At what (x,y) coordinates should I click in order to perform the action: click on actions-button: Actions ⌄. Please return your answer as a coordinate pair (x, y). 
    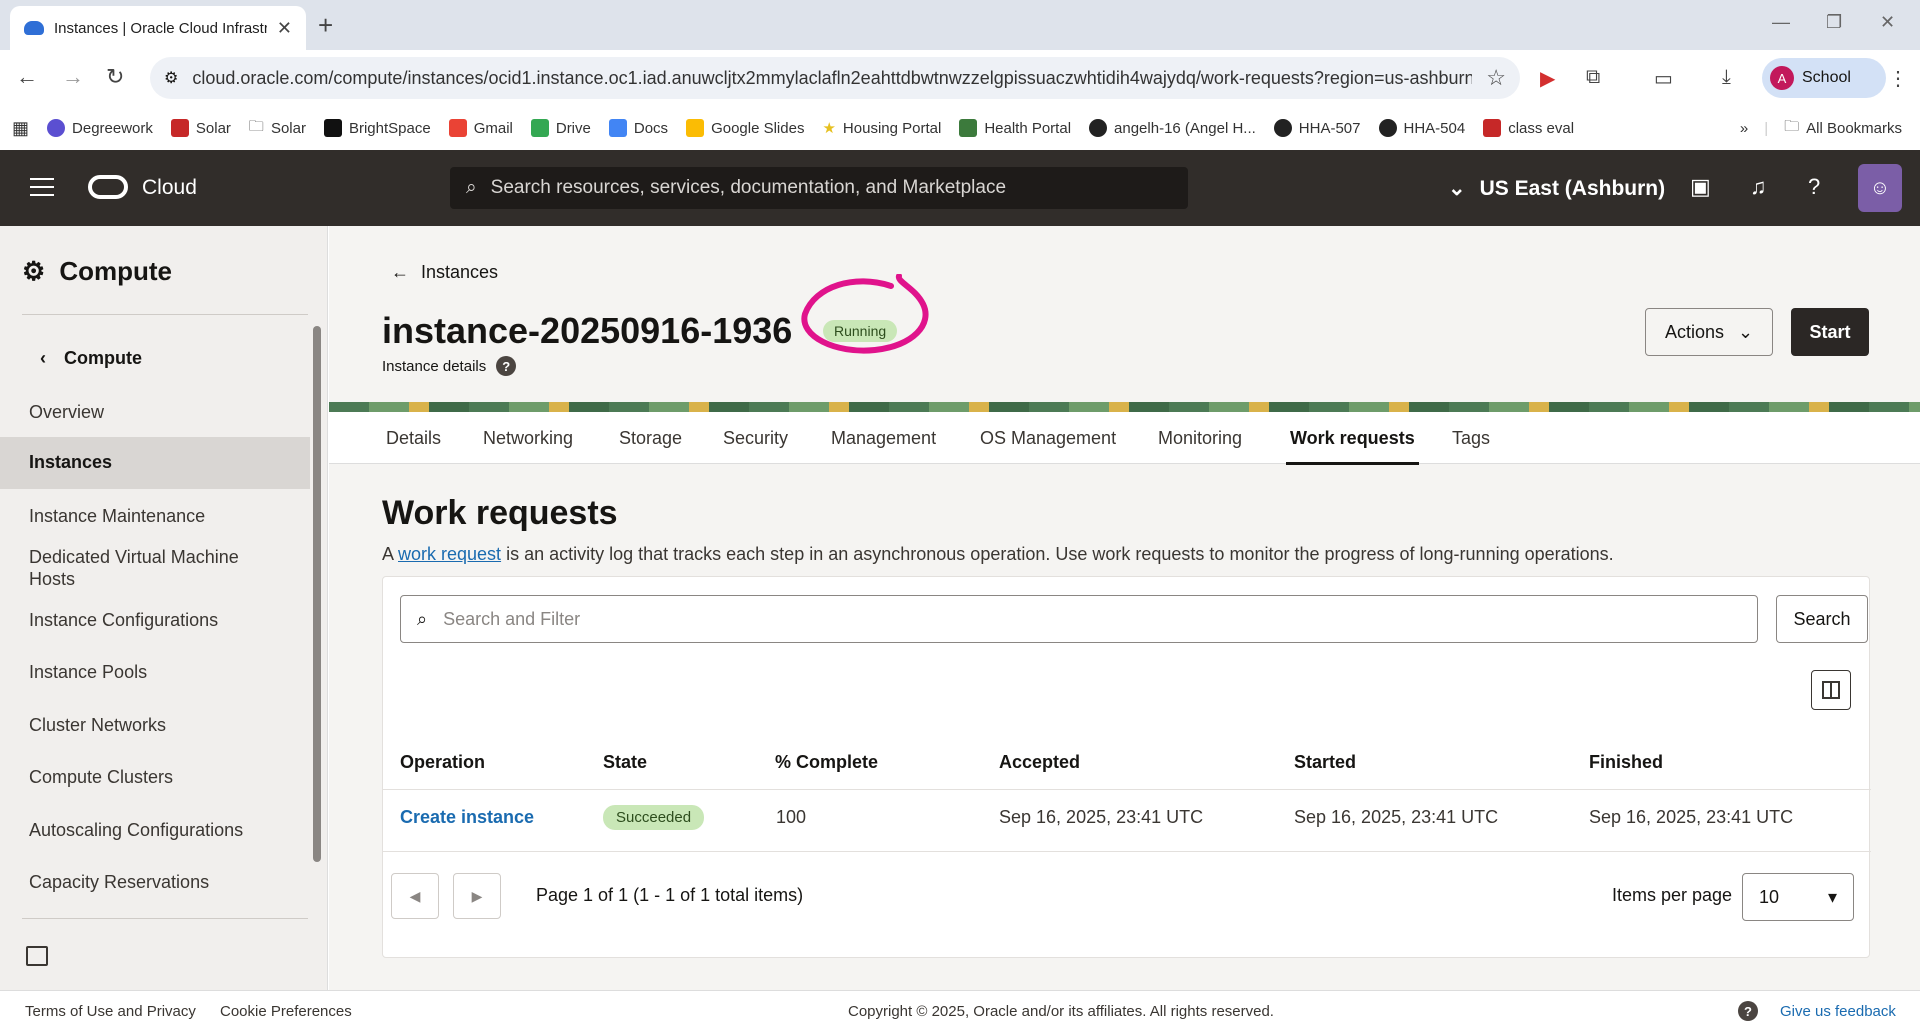
    Looking at the image, I should click on (1709, 332).